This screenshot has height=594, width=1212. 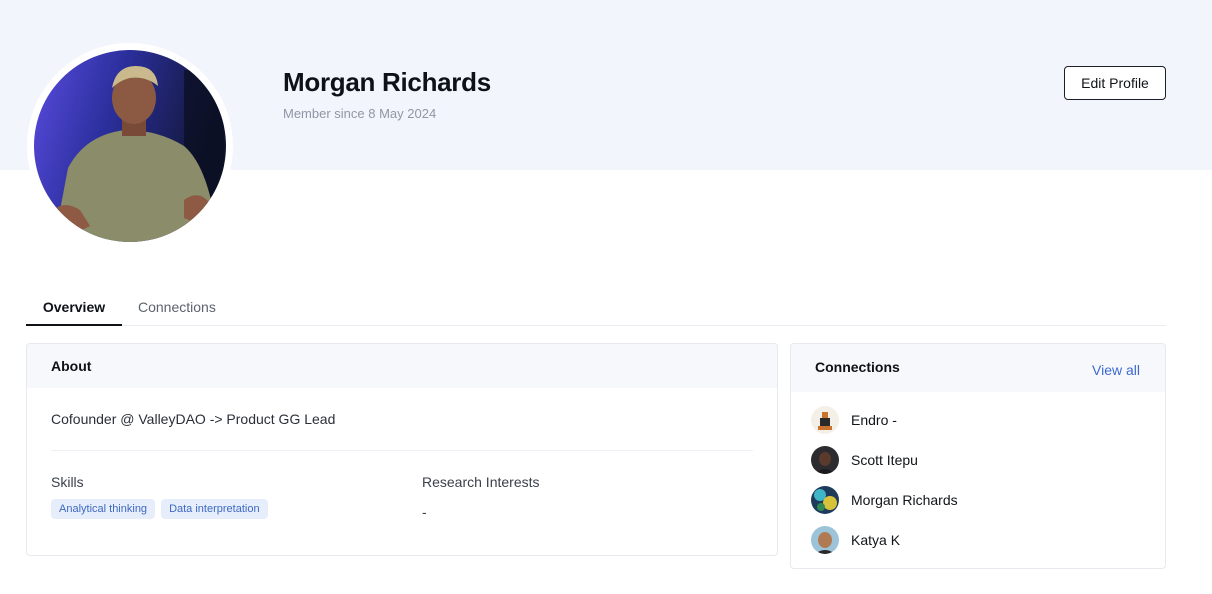 What do you see at coordinates (424, 512) in the screenshot?
I see `research-interests-value: -` at bounding box center [424, 512].